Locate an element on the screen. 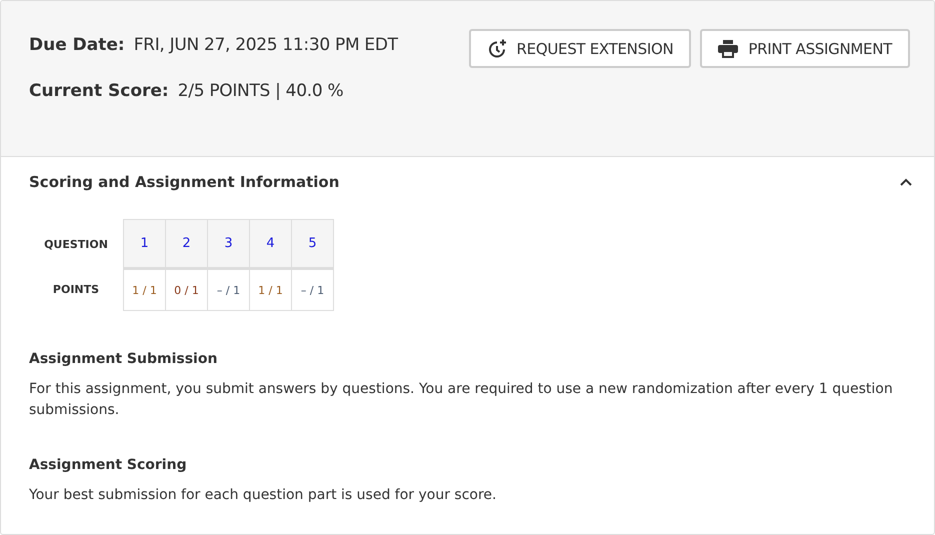 The width and height of the screenshot is (935, 535). due-date-label: Due Date: is located at coordinates (77, 45).